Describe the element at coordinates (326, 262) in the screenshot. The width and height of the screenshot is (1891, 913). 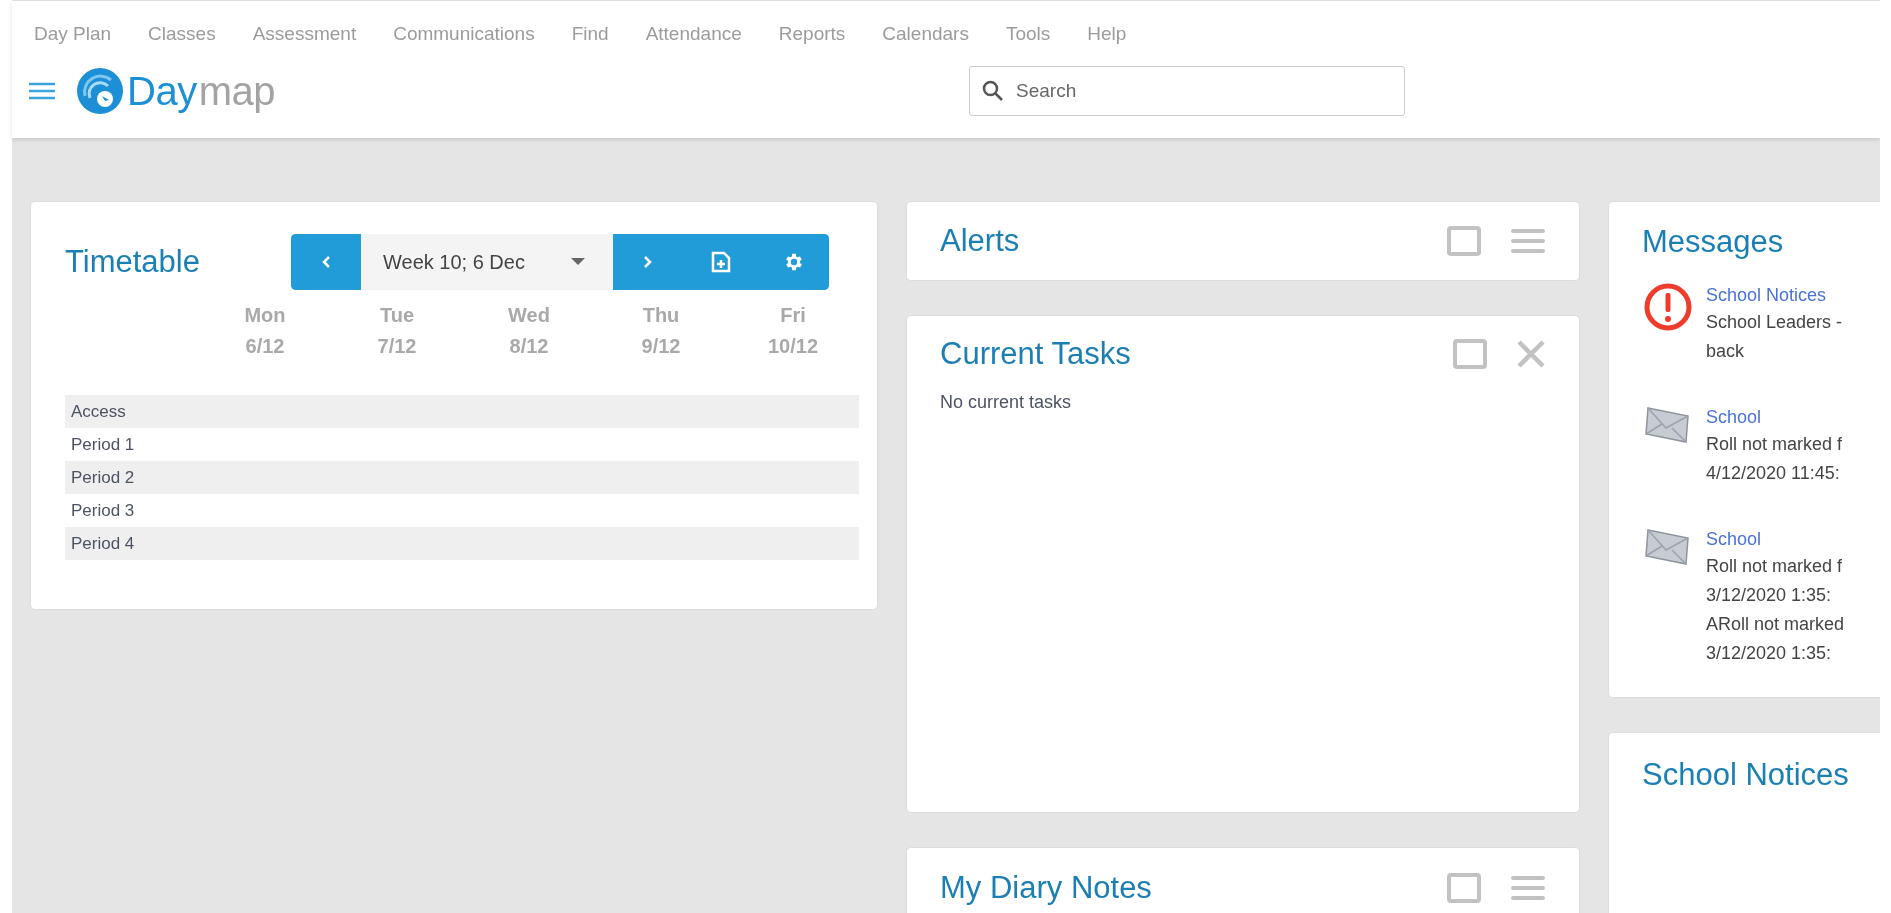
I see `chevron-left-icon` at that location.